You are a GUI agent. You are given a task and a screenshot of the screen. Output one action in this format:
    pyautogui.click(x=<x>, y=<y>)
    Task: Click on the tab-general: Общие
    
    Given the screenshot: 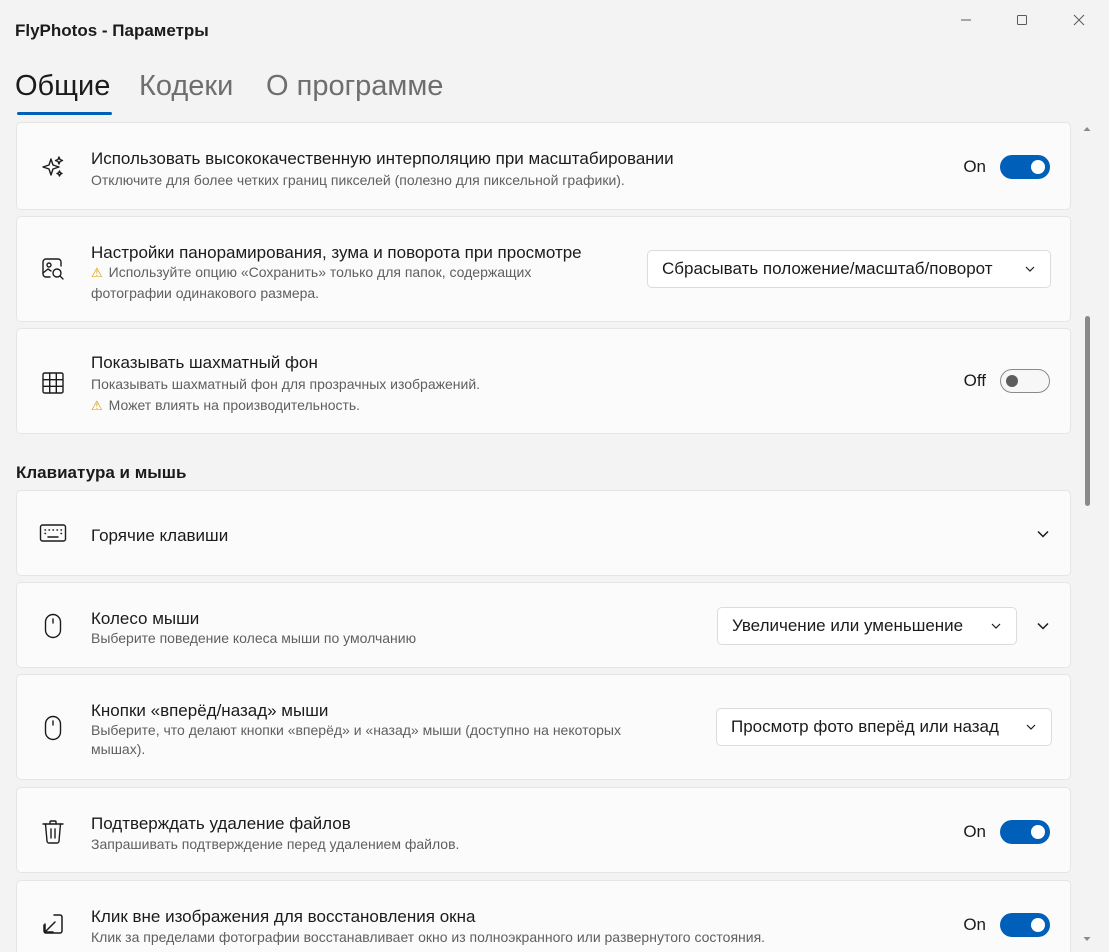 What is the action you would take?
    pyautogui.click(x=62, y=86)
    